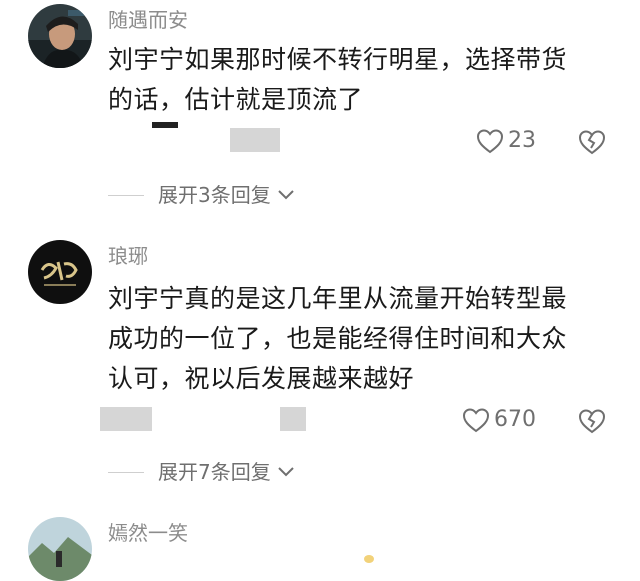 Image resolution: width=640 pixels, height=581 pixels. I want to click on comment-line: 的话，估计就是顶流了, so click(236, 99).